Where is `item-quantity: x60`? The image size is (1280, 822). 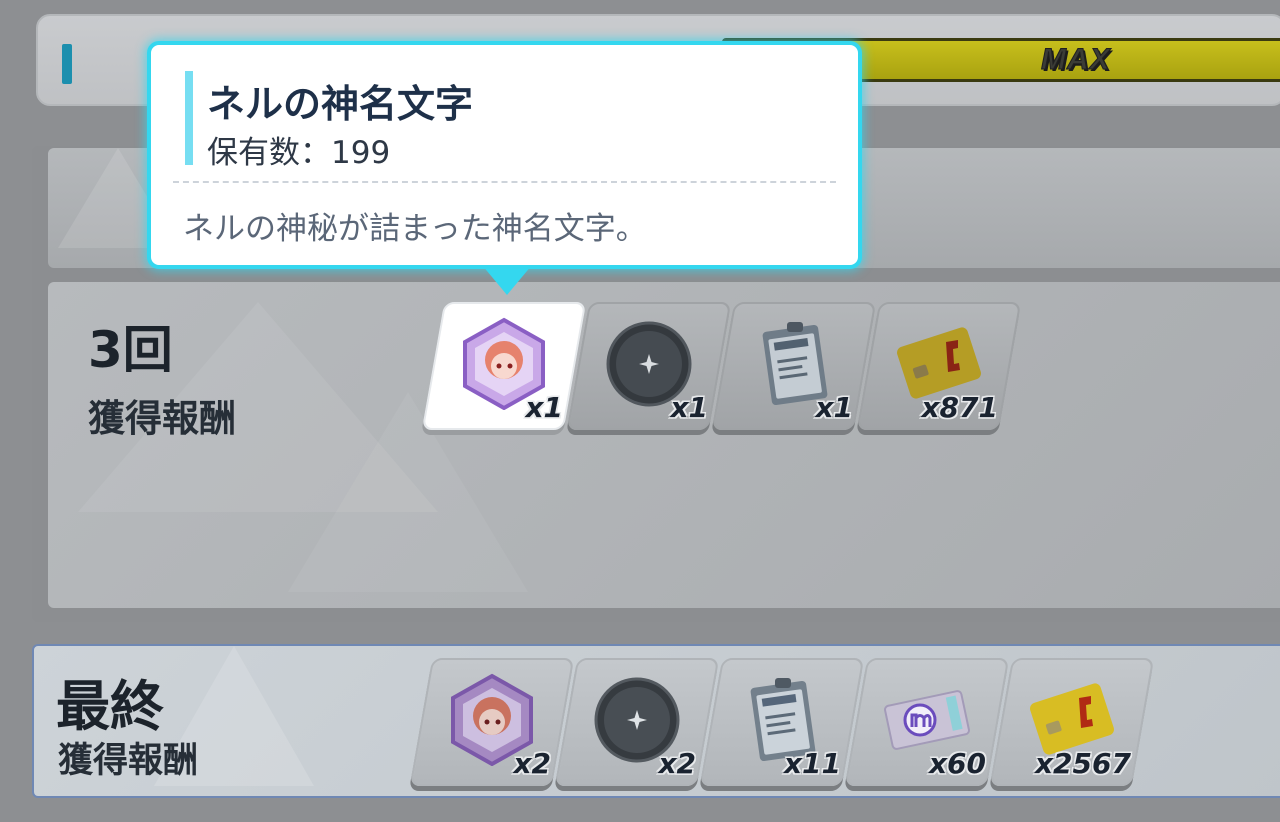 item-quantity: x60 is located at coordinates (957, 763).